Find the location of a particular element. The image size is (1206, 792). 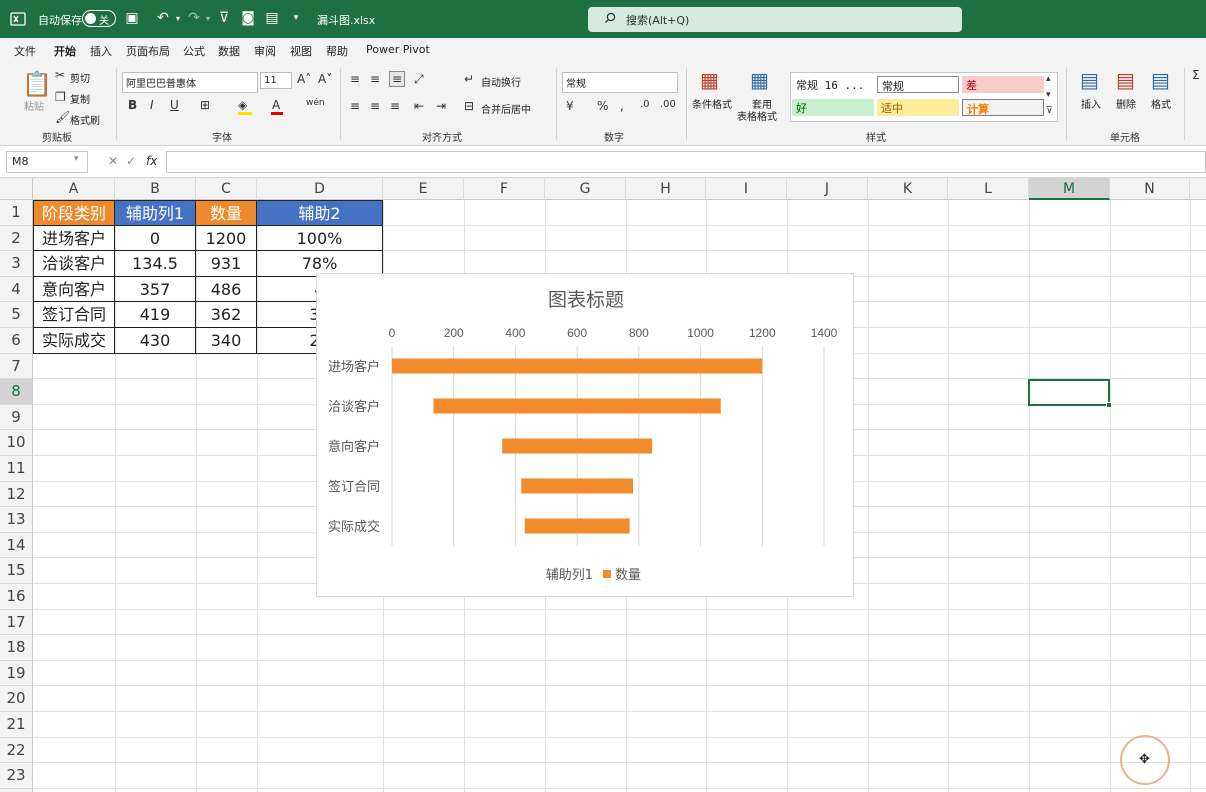

row-header-4: 4 is located at coordinates (16, 290).